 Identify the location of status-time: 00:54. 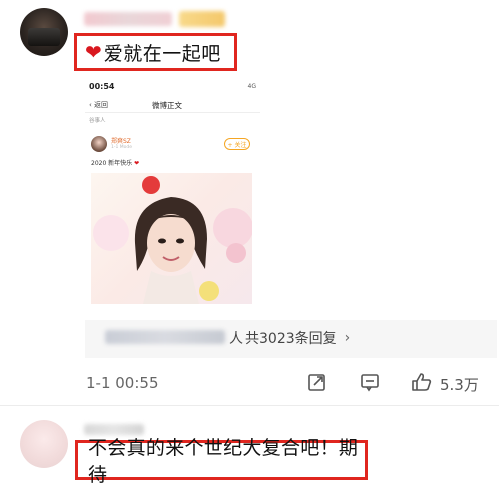
(102, 86).